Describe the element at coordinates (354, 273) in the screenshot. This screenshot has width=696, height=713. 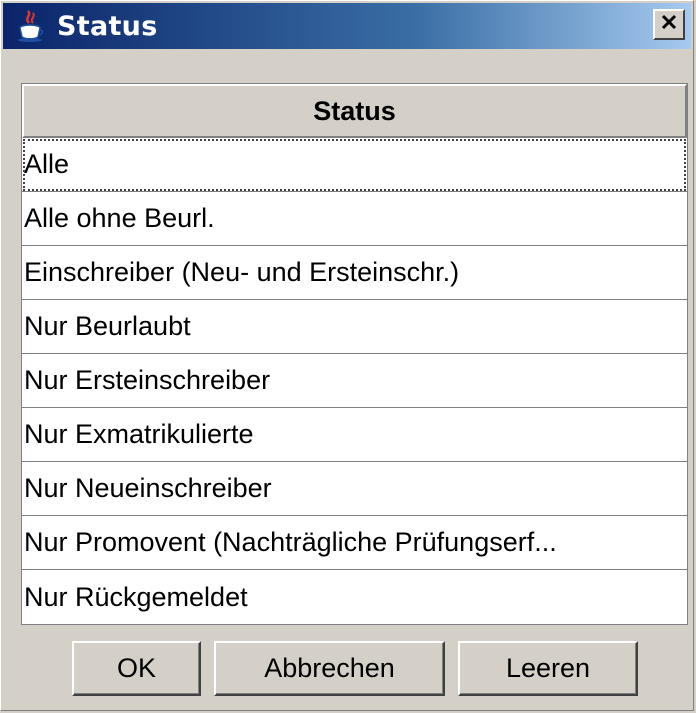
I see `table-row: Einschreiber (Neu- und Ersteinschr.)` at that location.